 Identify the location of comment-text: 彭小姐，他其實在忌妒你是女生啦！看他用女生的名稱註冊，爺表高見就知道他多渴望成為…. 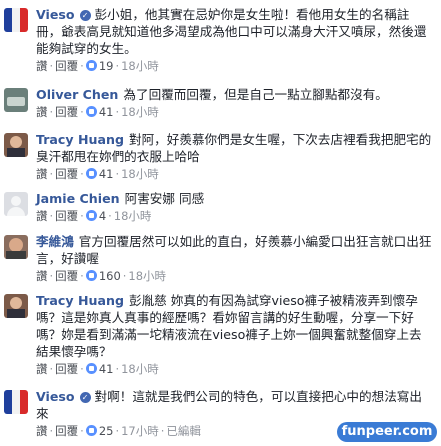
(231, 31).